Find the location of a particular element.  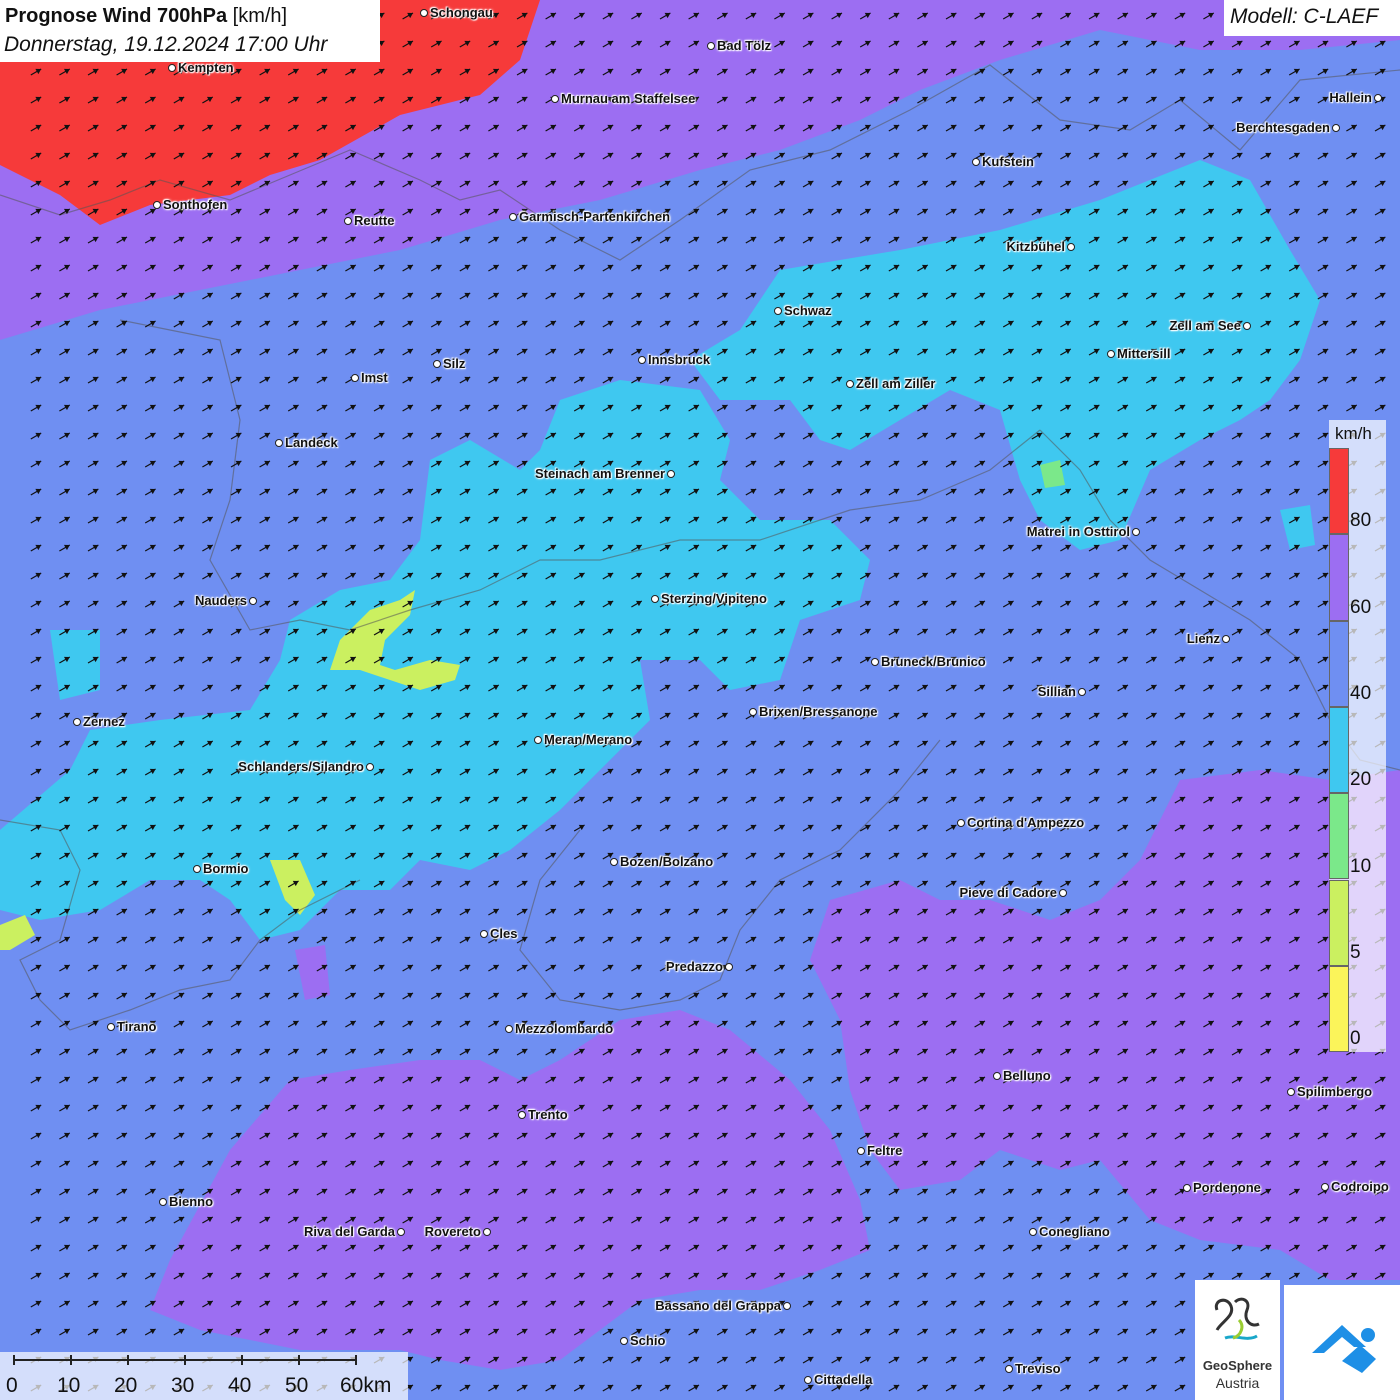

geosphere-swirl-icon is located at coordinates (1237, 1318).